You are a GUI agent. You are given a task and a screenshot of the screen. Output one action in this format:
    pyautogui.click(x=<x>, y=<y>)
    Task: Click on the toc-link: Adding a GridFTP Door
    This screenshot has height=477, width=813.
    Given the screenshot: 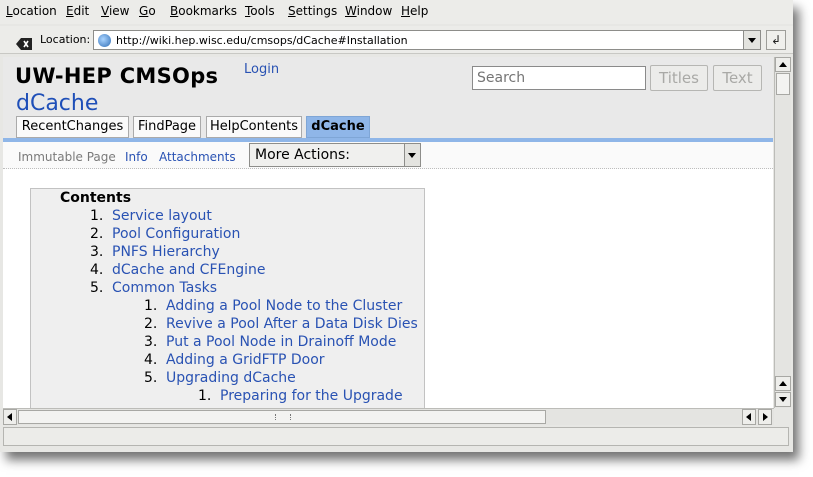 What is the action you would take?
    pyautogui.click(x=245, y=360)
    